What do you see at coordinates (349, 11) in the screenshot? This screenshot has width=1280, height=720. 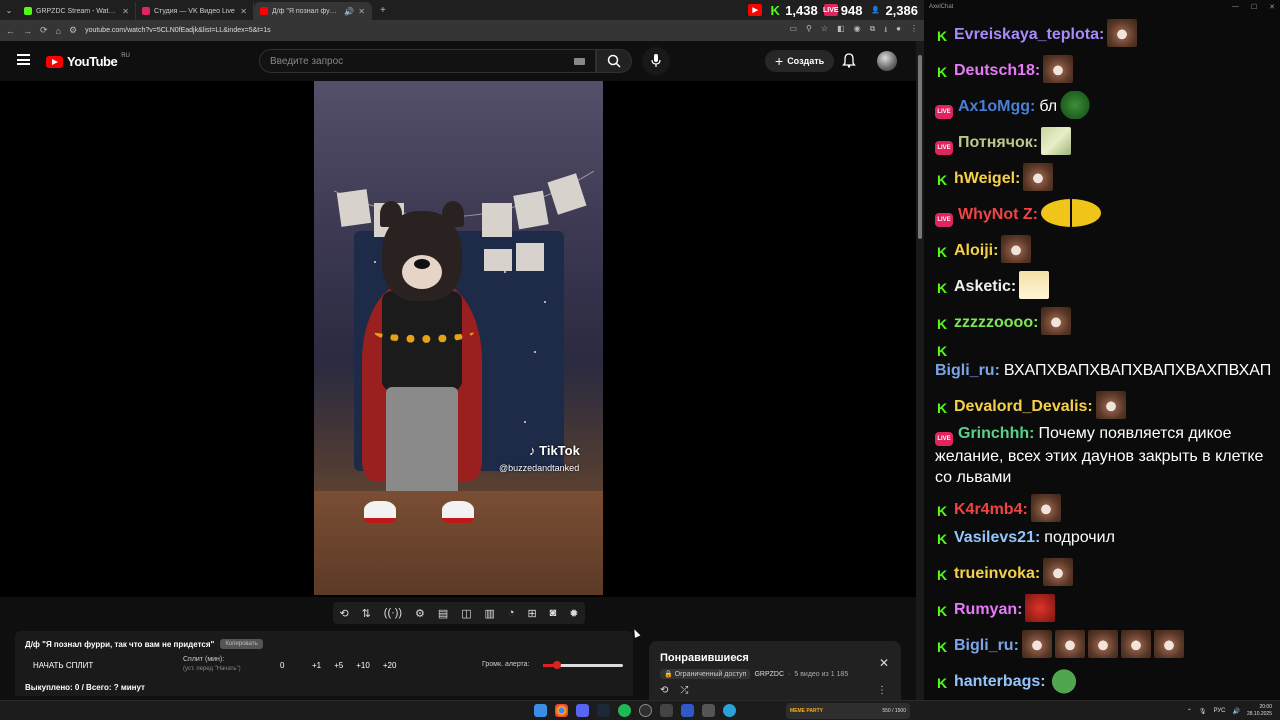 I see `speaker-icon: 🔊` at bounding box center [349, 11].